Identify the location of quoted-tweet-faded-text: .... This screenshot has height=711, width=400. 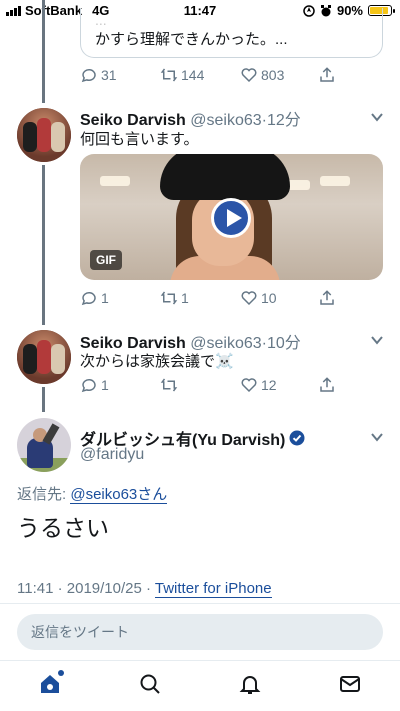
(101, 20).